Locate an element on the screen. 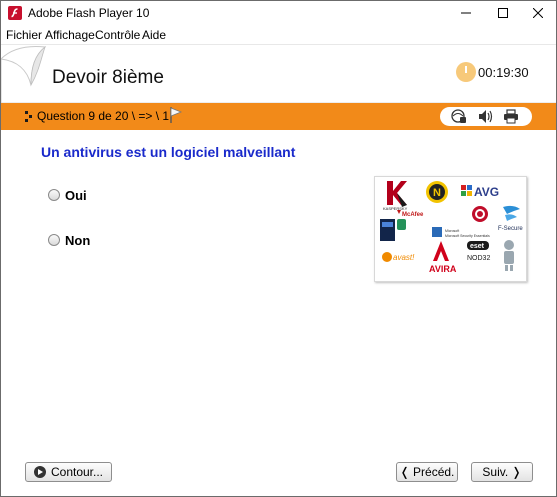 The image size is (557, 497). mcafee-logo: McAfee is located at coordinates (410, 214).